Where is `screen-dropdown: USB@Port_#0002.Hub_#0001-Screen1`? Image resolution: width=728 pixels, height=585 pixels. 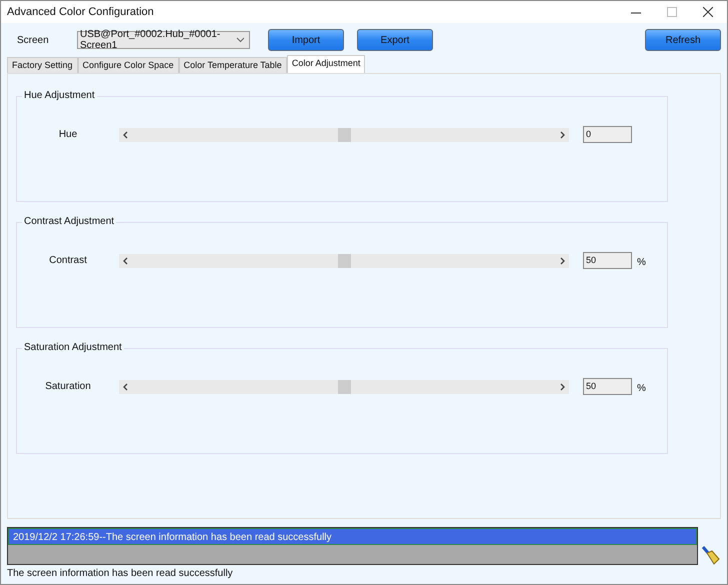 screen-dropdown: USB@Port_#0002.Hub_#0001-Screen1 is located at coordinates (163, 40).